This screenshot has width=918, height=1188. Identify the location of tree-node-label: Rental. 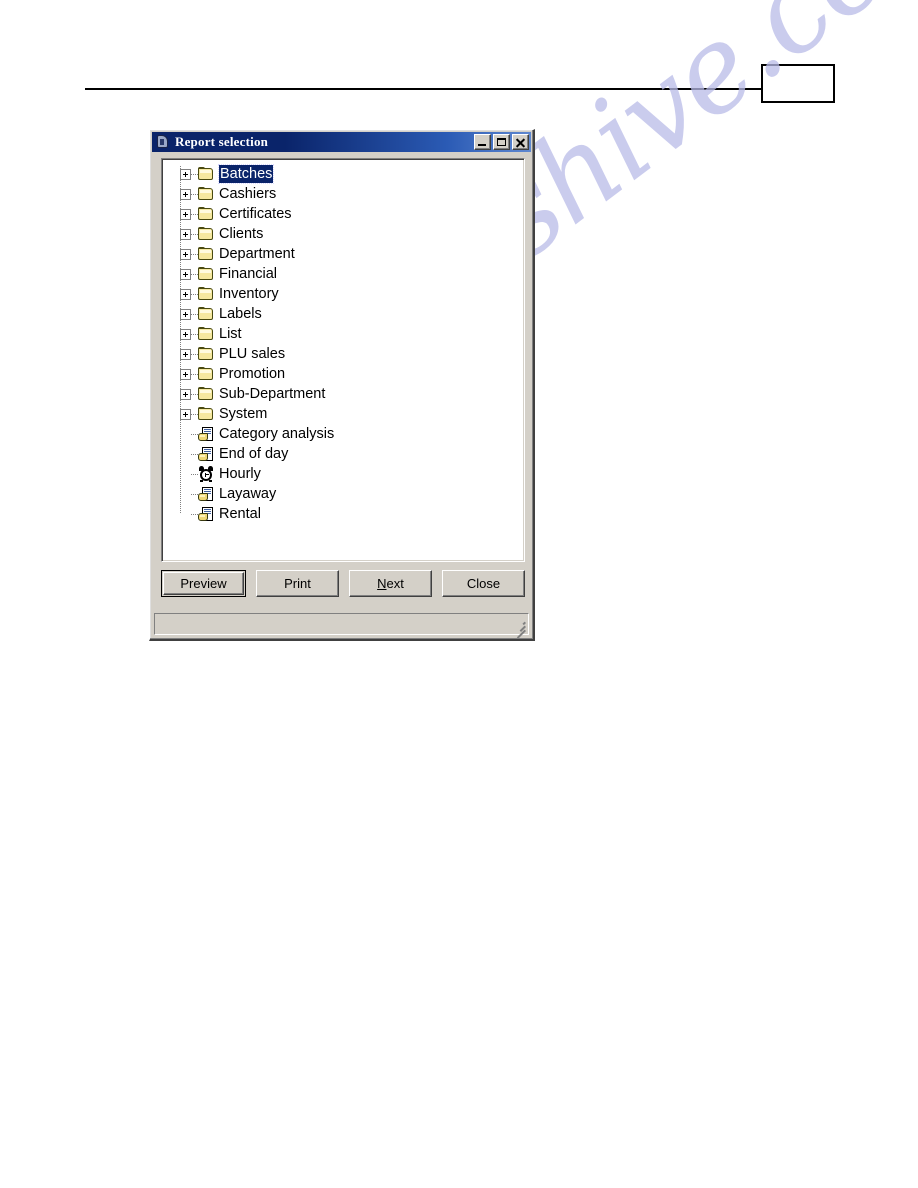
(240, 514).